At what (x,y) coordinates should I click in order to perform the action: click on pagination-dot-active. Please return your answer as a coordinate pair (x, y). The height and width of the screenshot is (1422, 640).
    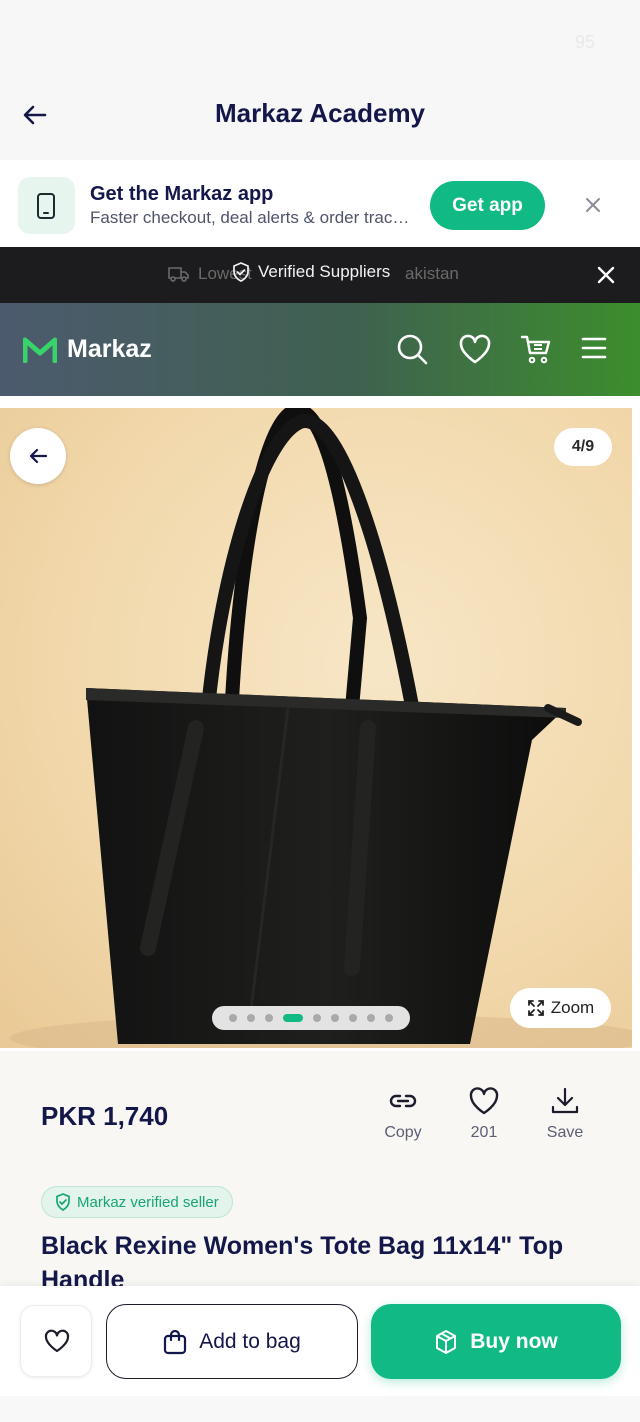
    Looking at the image, I should click on (293, 1018).